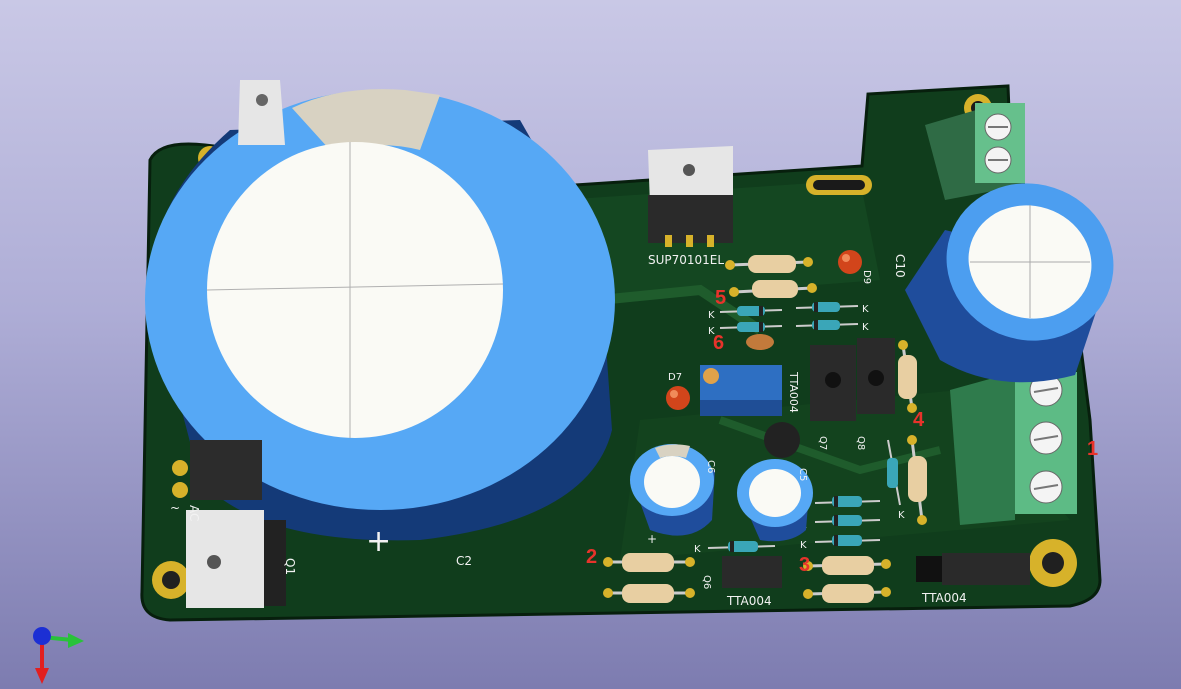 This screenshot has width=1181, height=689. Describe the element at coordinates (720, 298) in the screenshot. I see `marker-5: 5` at that location.